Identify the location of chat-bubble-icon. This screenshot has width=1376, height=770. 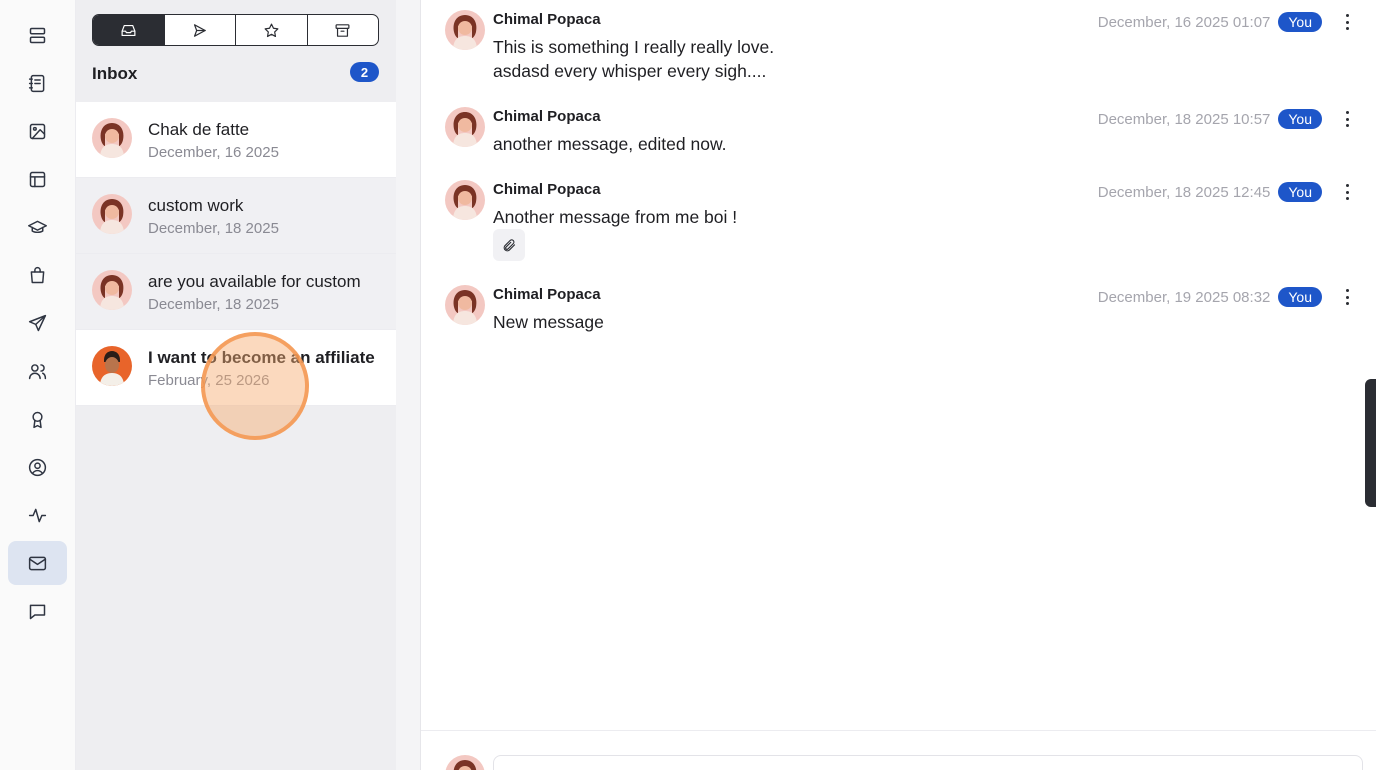
(37, 611).